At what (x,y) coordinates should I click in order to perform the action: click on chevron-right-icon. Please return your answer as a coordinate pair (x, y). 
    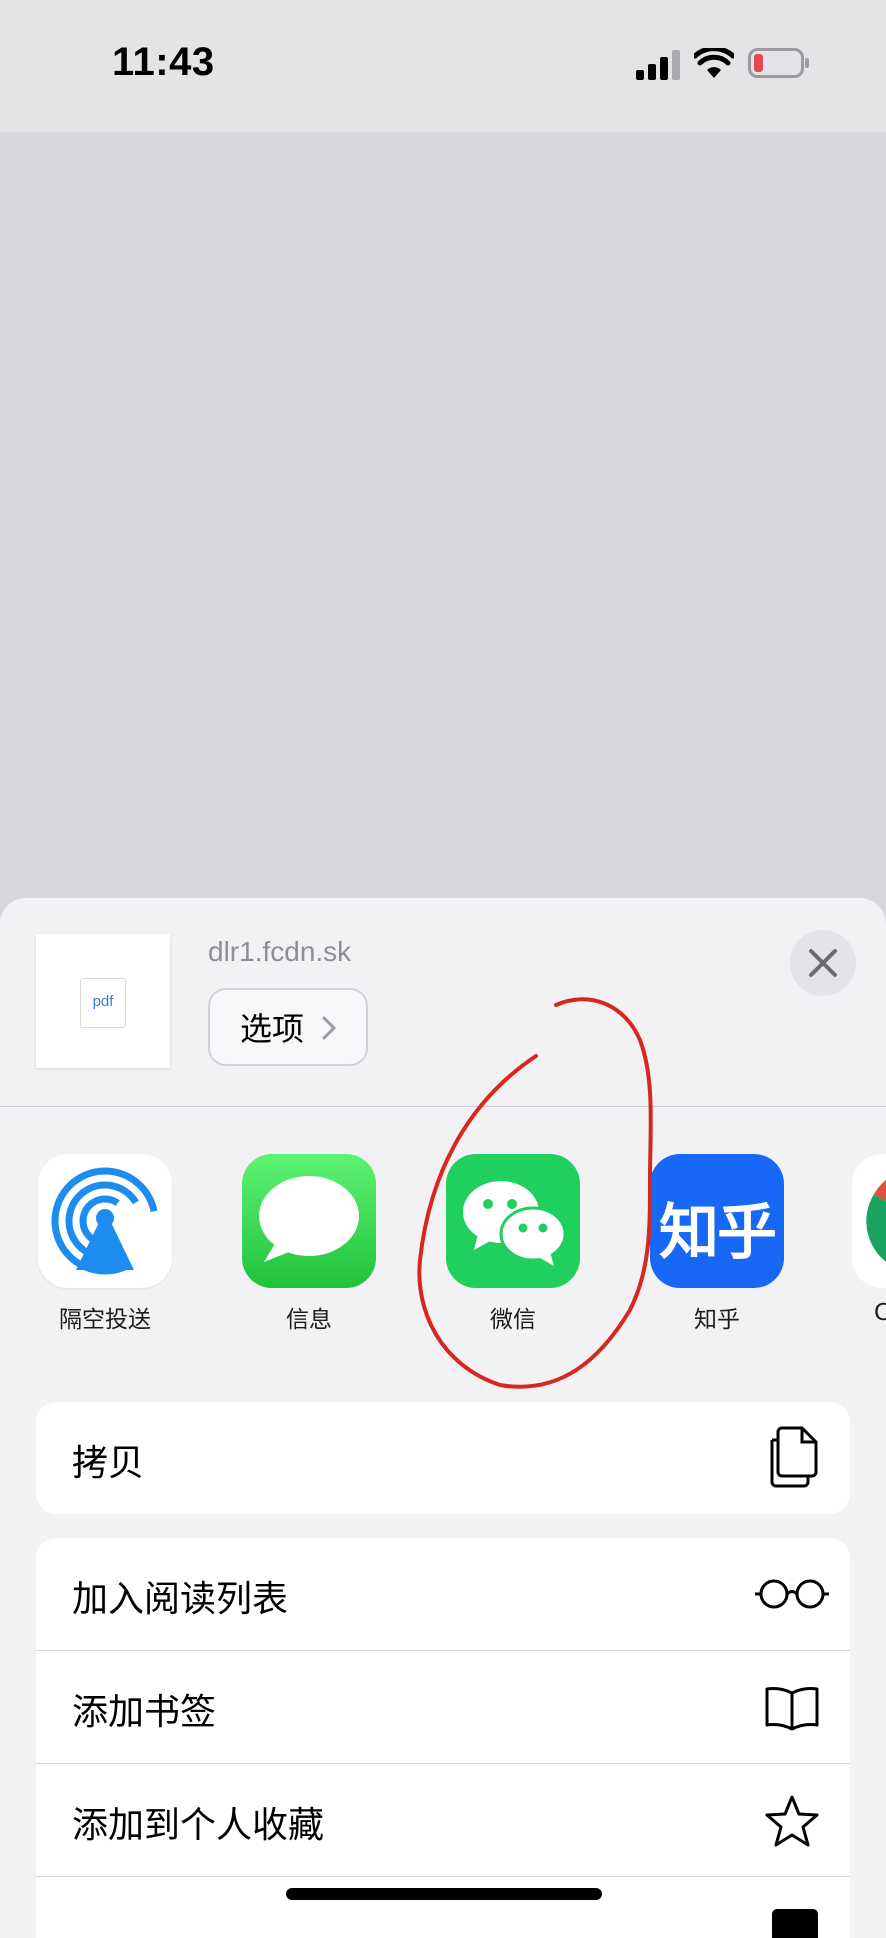
    Looking at the image, I should click on (329, 1028).